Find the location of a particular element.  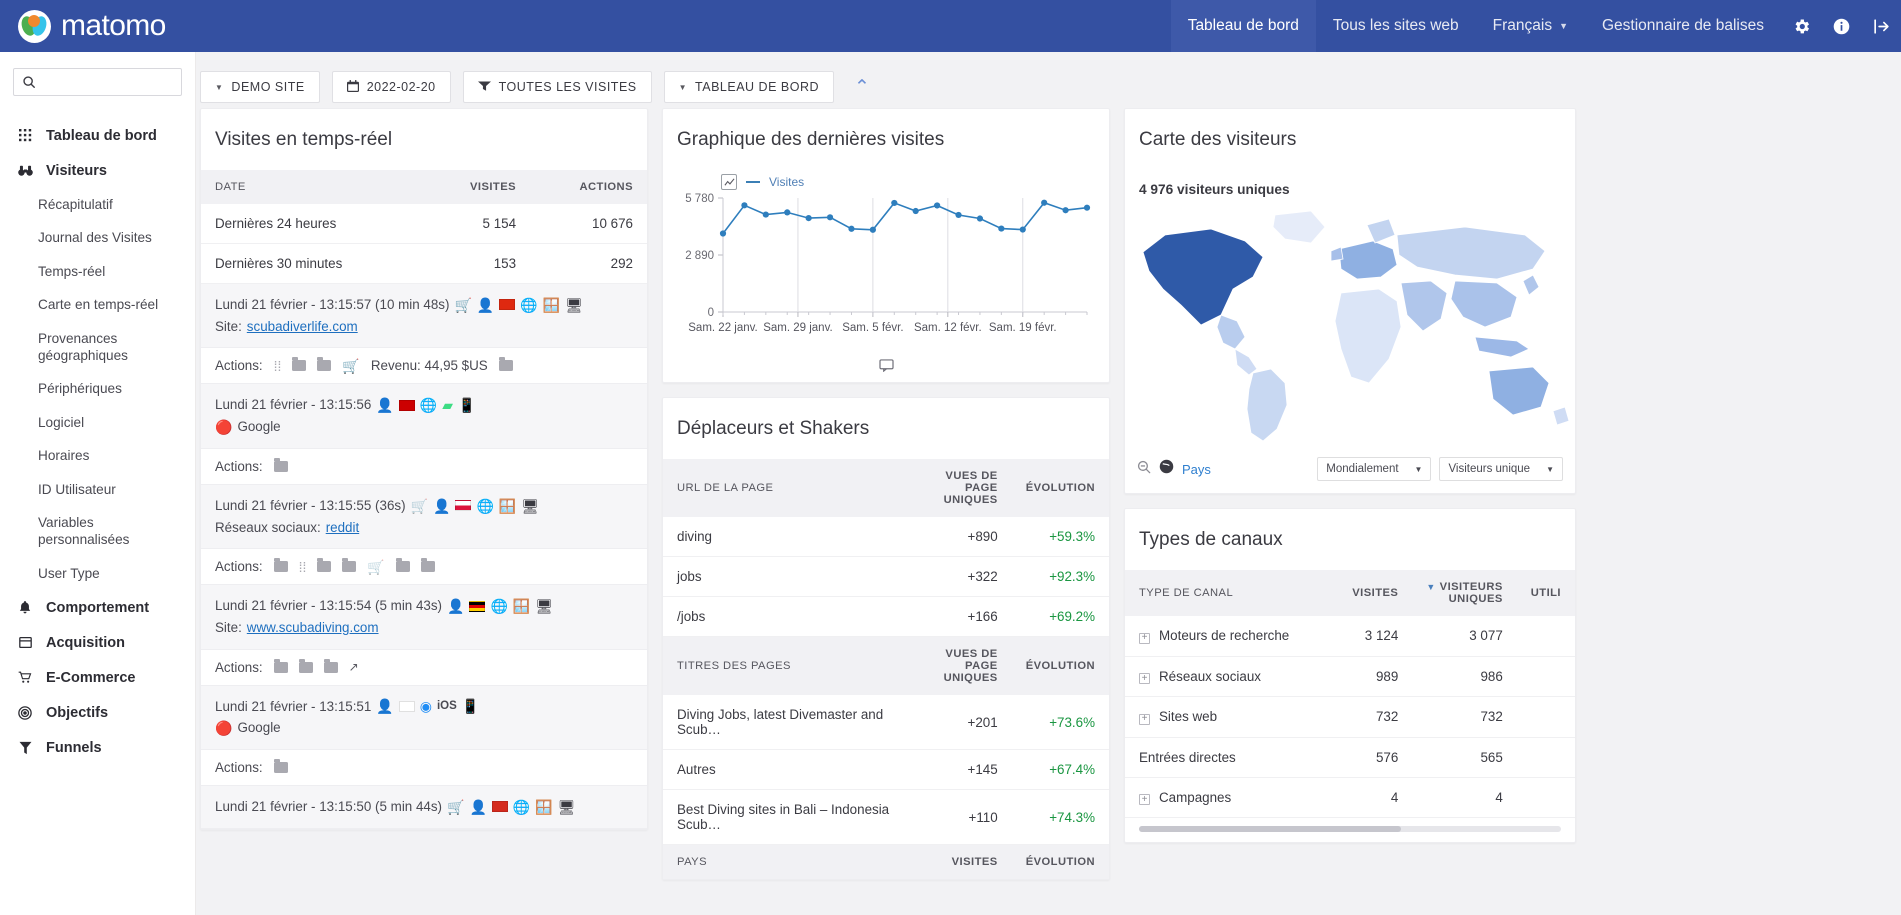

col-unique-visitors: ▼ VISITEURS UNIQUES is located at coordinates (1464, 593).